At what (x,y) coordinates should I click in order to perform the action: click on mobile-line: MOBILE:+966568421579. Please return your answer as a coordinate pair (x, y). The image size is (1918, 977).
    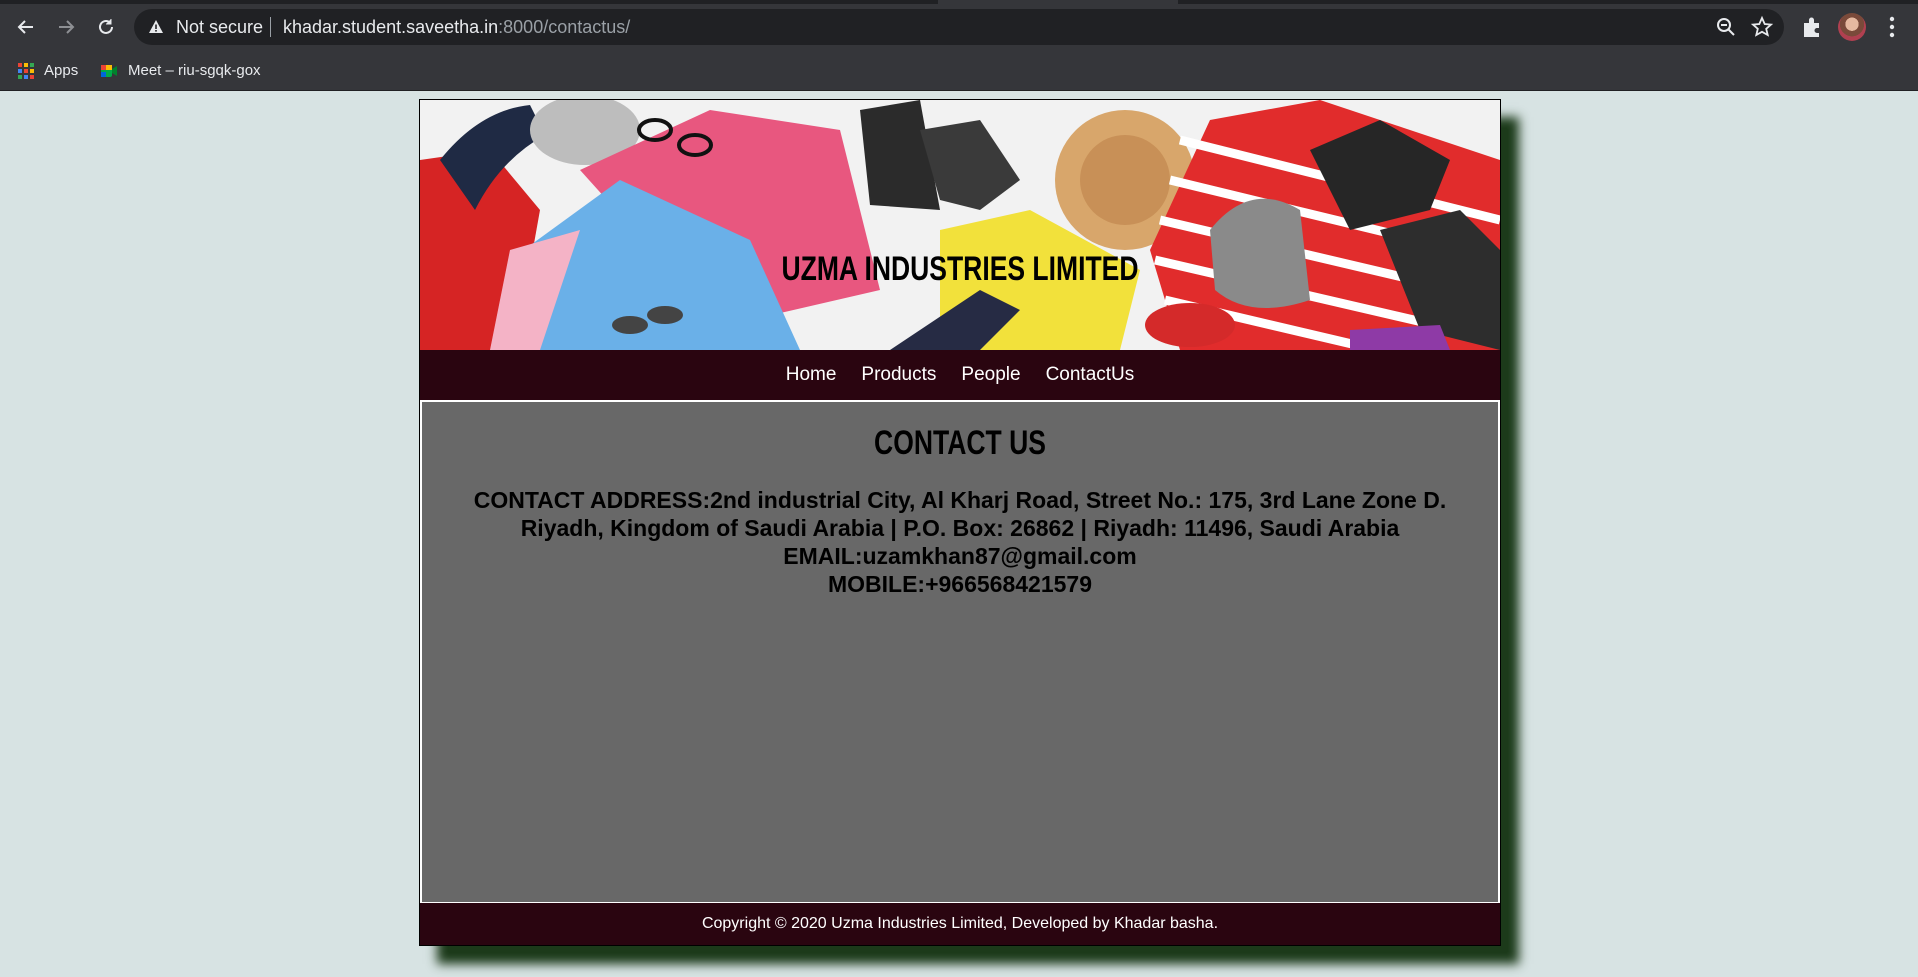
    Looking at the image, I should click on (960, 584).